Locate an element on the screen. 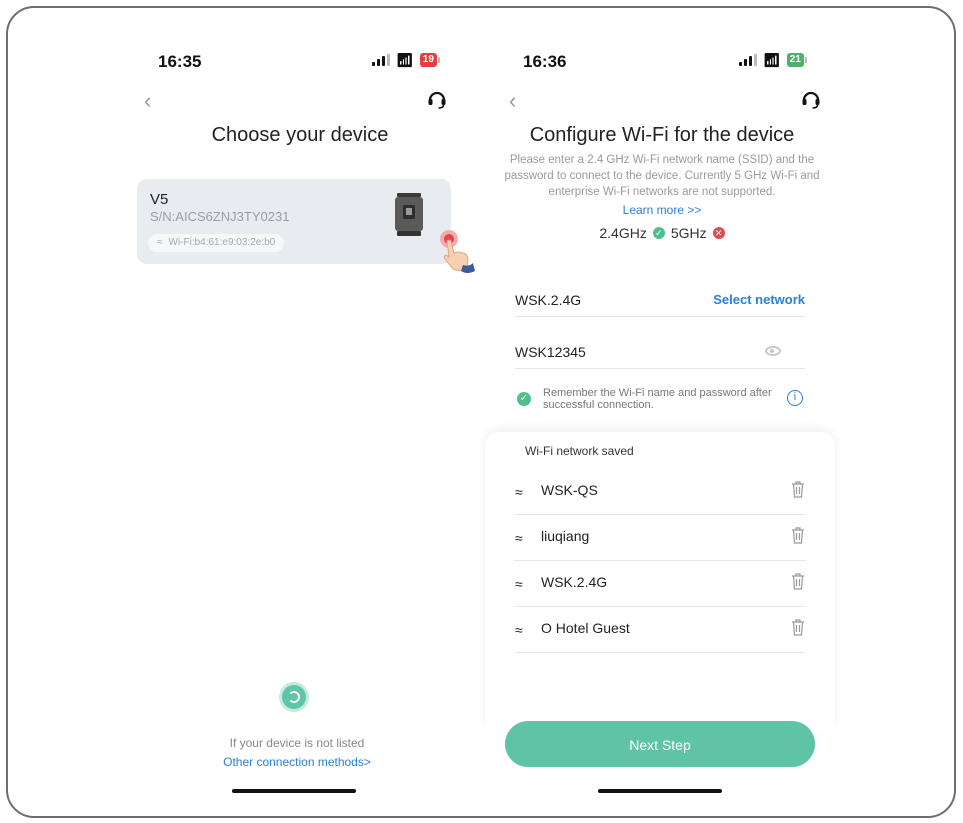 This screenshot has height=823, width=963. loading-spinner is located at coordinates (294, 697).